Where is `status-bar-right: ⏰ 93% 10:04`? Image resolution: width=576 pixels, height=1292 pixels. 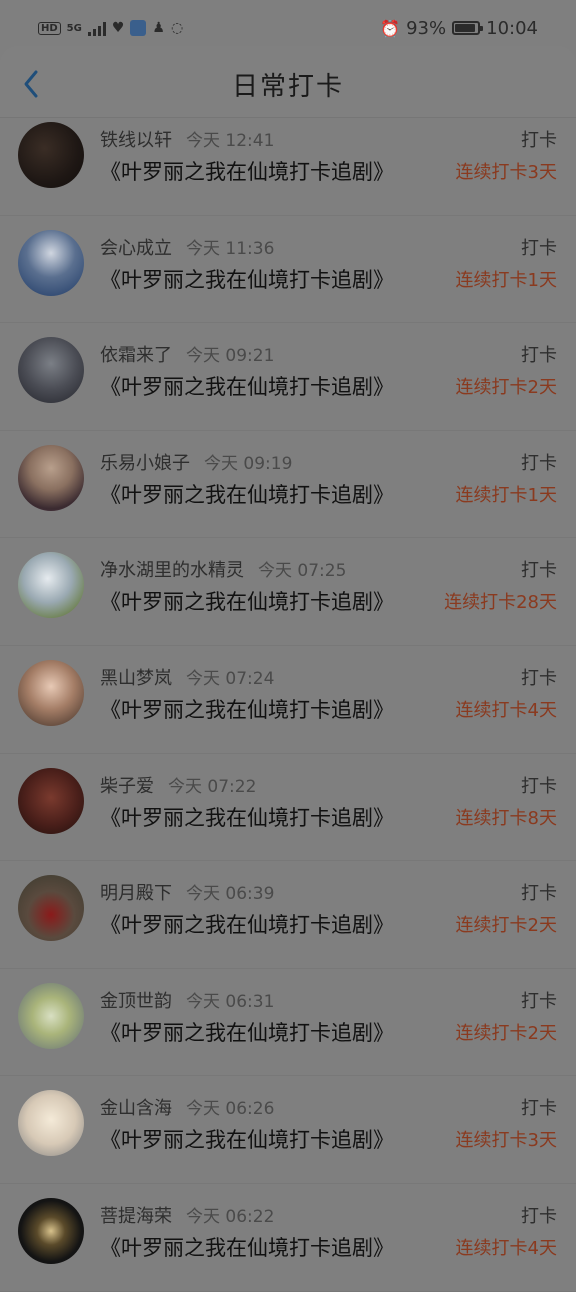 status-bar-right: ⏰ 93% 10:04 is located at coordinates (459, 28).